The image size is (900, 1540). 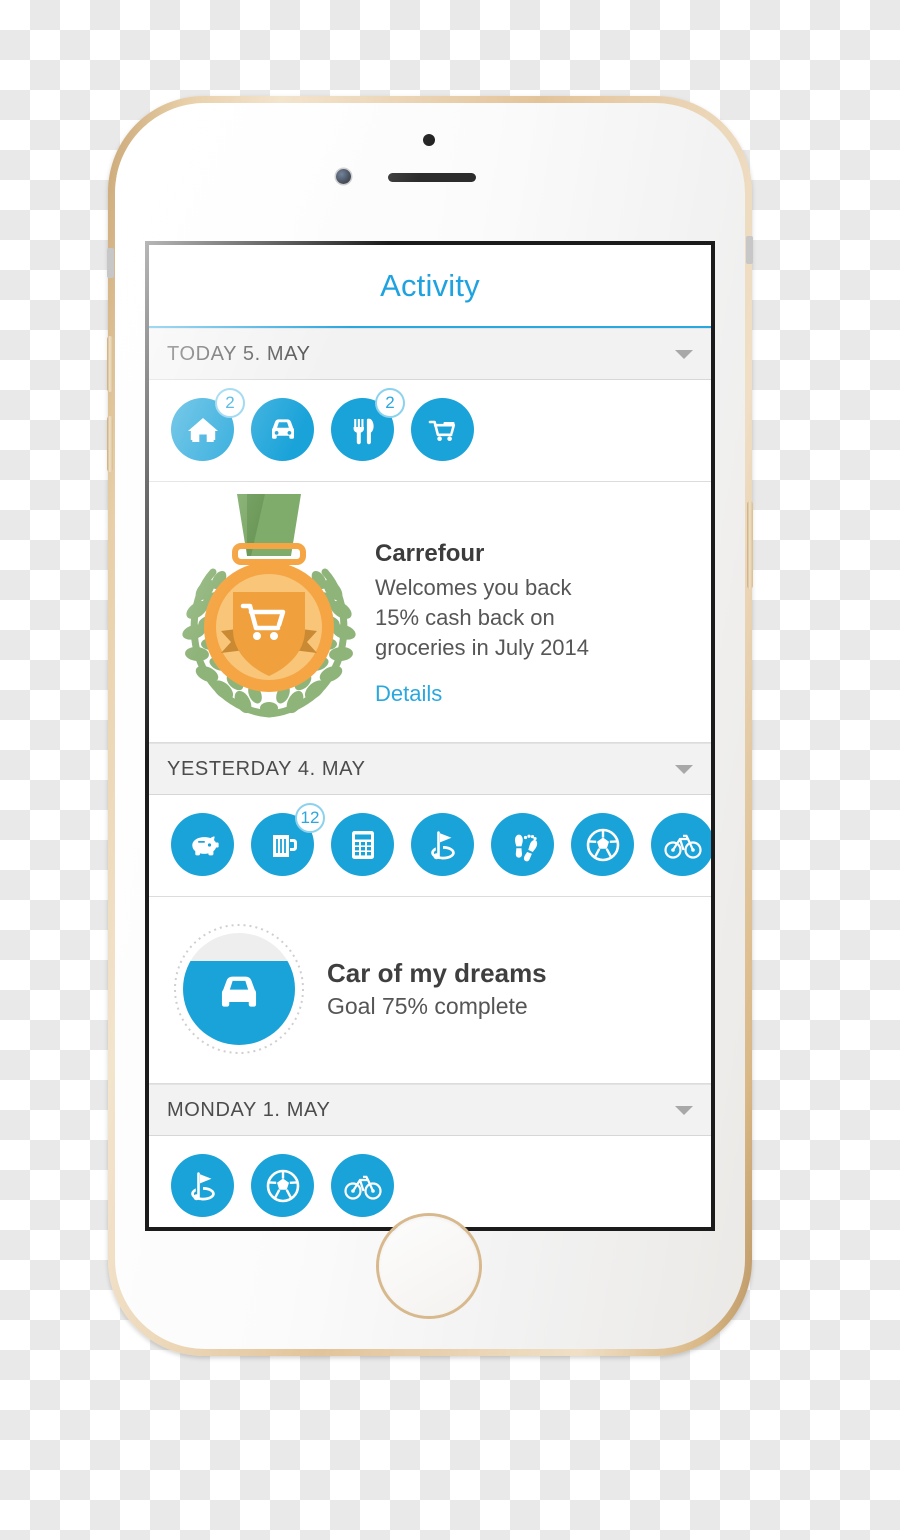 I want to click on mute-switch, so click(x=110, y=263).